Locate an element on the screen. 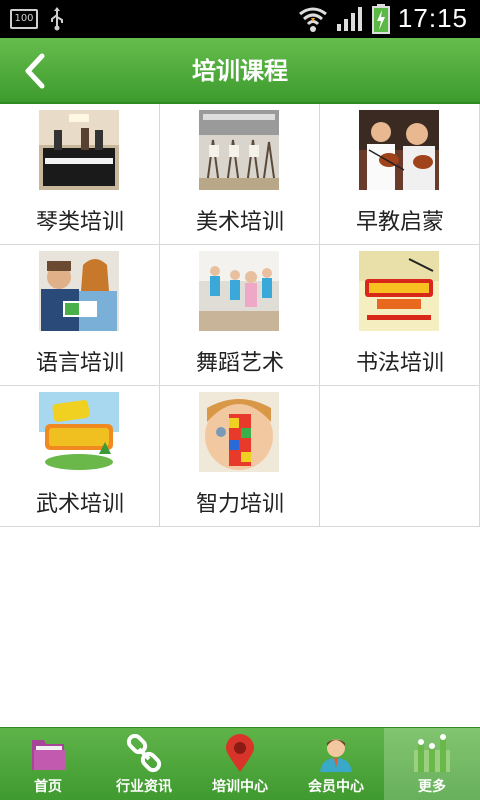 Image resolution: width=480 pixels, height=801 pixels. art-studio-photo-icon is located at coordinates (239, 150).